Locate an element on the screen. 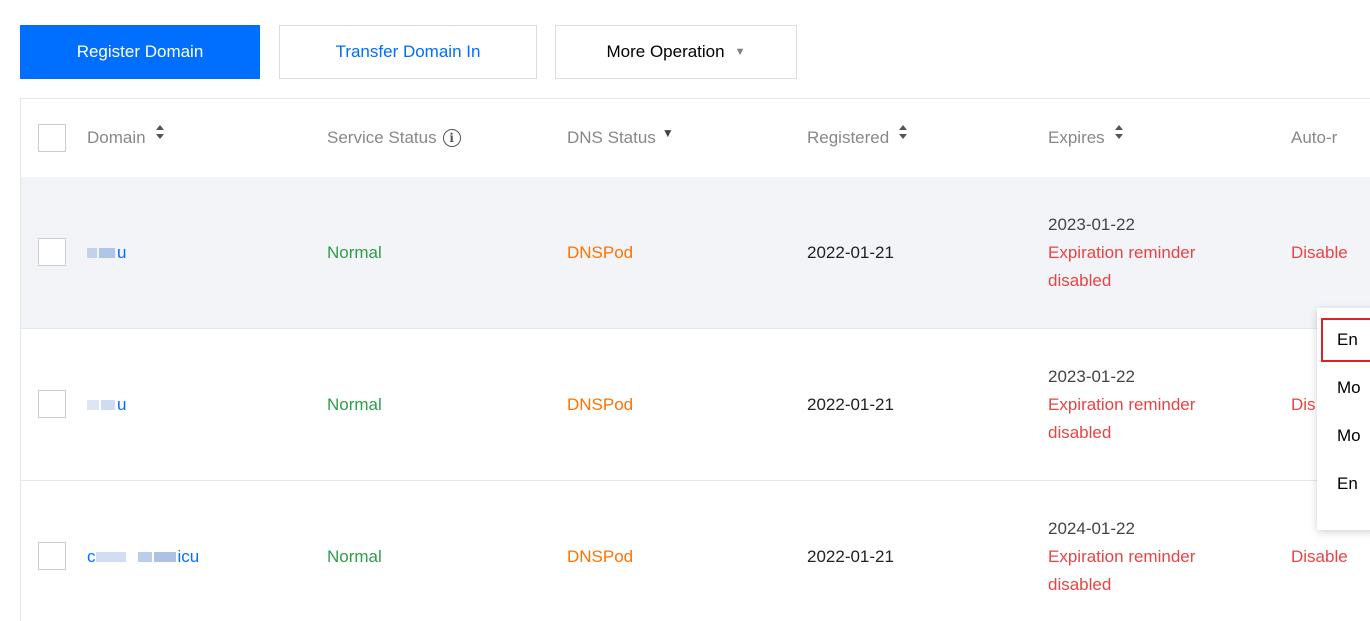  filter-icon: ▼ is located at coordinates (668, 133).